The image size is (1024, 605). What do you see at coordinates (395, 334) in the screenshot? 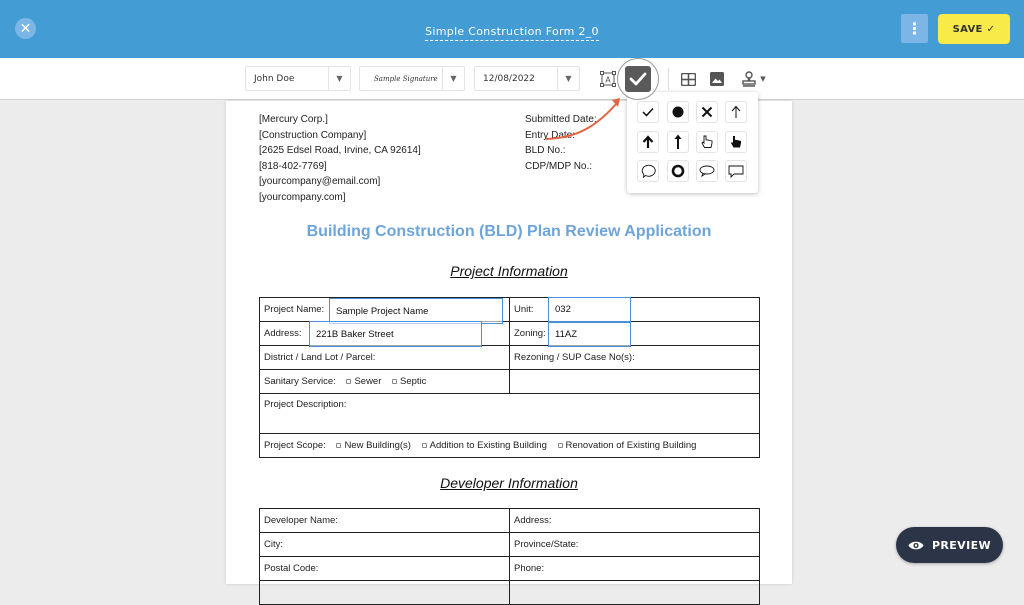
I see `address-field: 221B Baker Street` at bounding box center [395, 334].